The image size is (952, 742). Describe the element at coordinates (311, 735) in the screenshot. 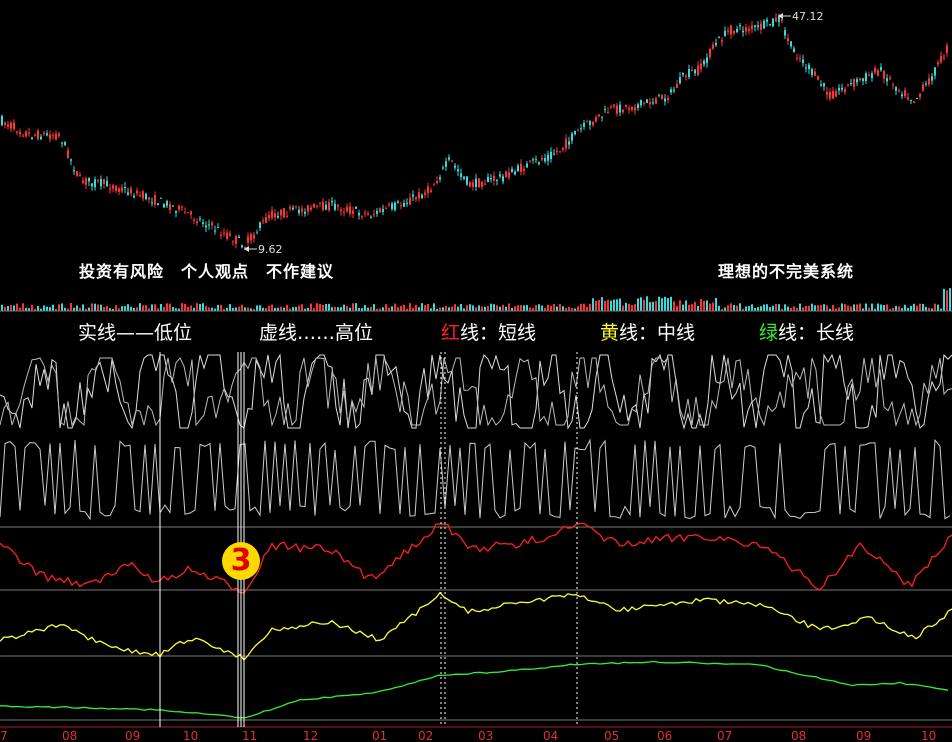

I see `month-label: 12` at that location.